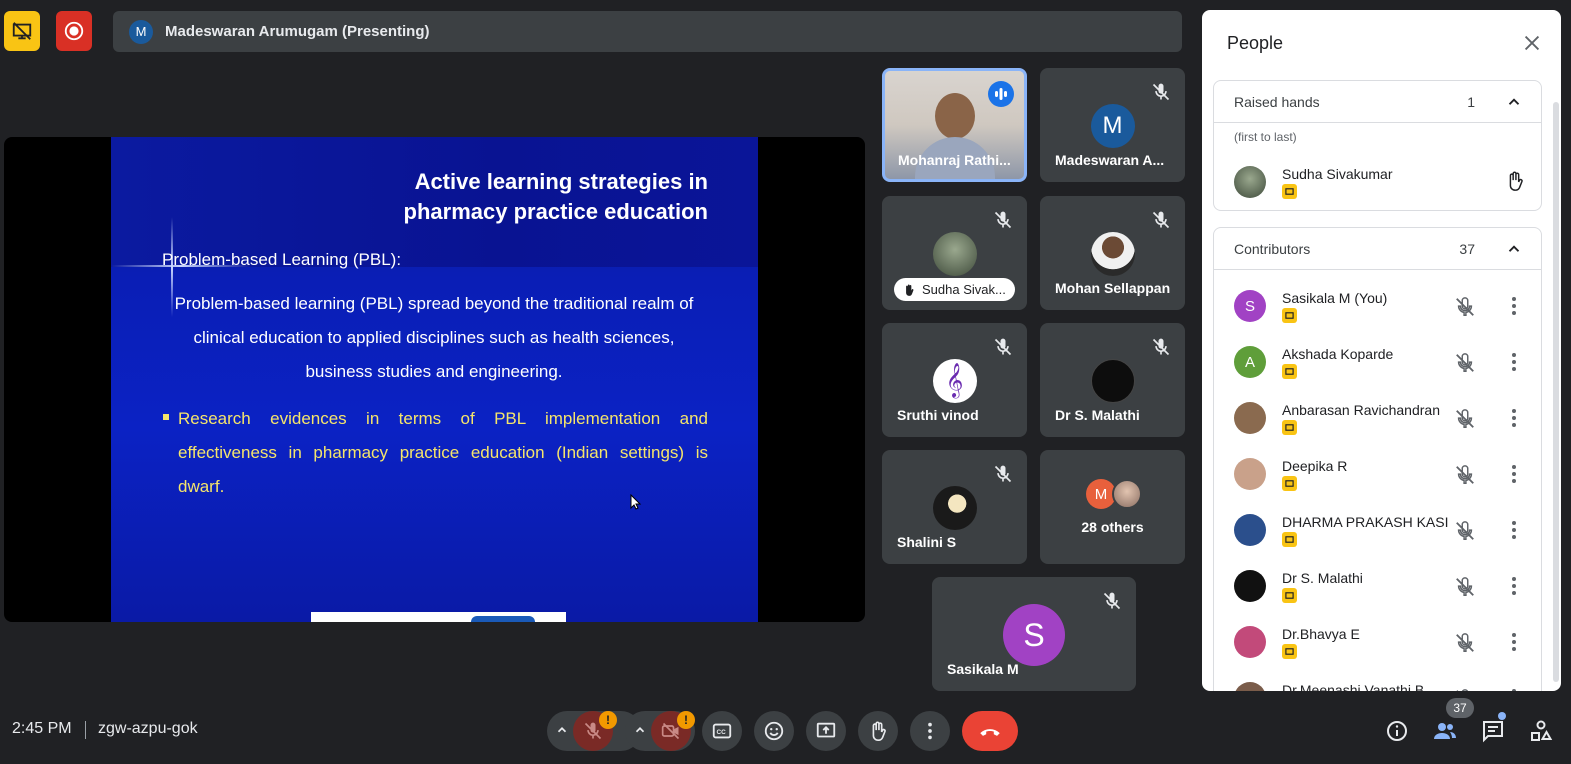 This screenshot has height=764, width=1571. Describe the element at coordinates (1384, 374) in the screenshot. I see `list-item: A Akshada Koparde` at that location.